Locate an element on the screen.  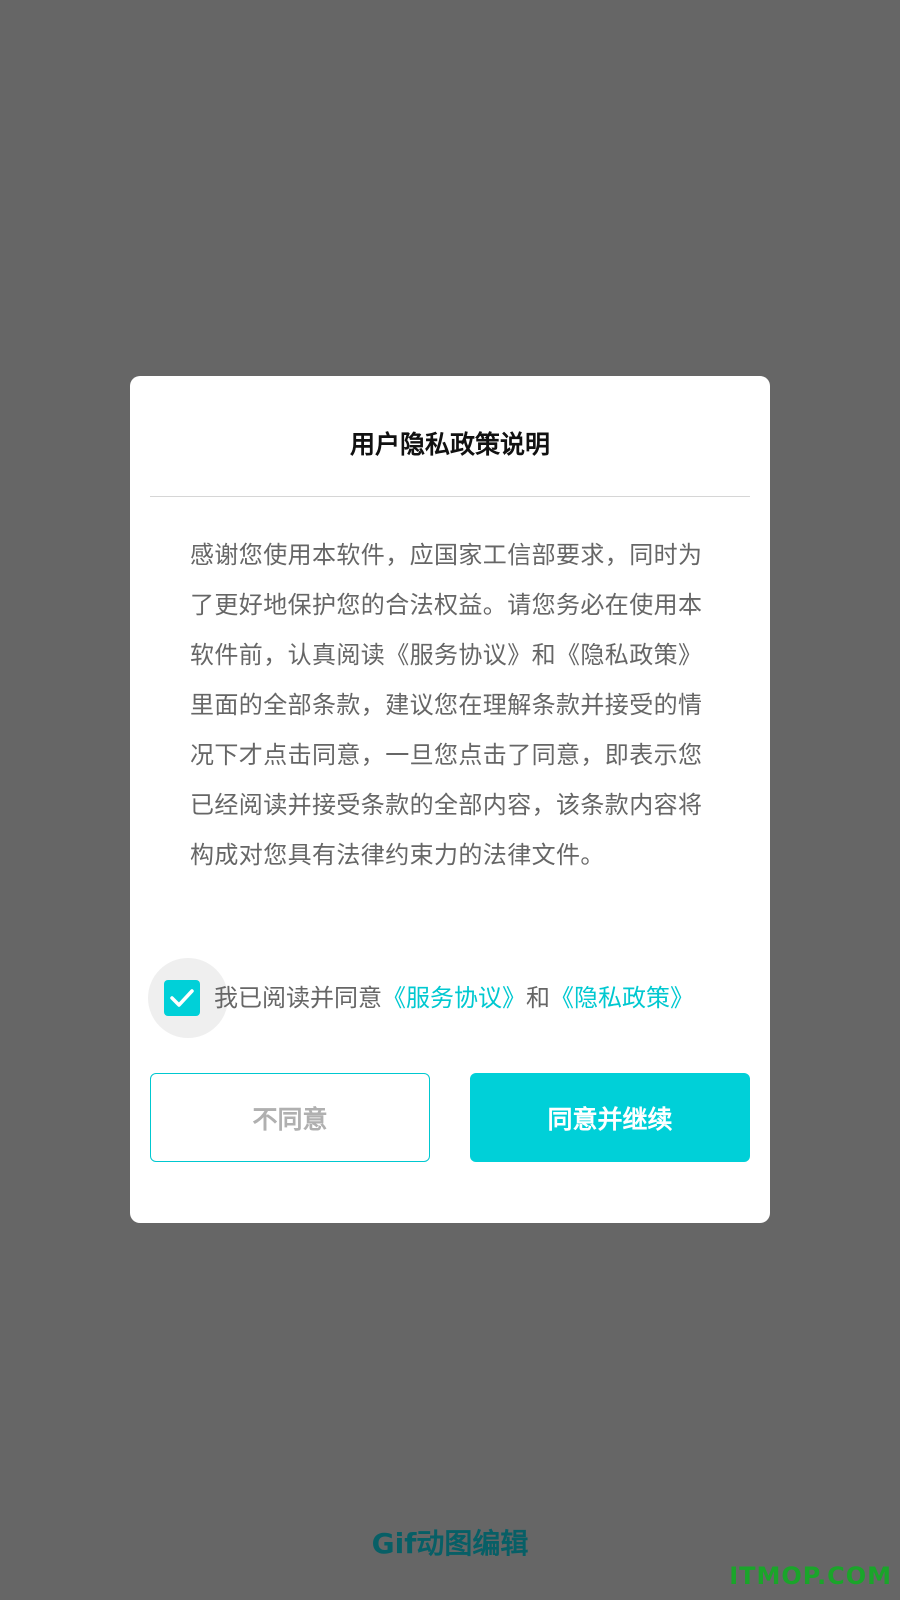
agreement-prefix: 我已阅读并同意 is located at coordinates (298, 998).